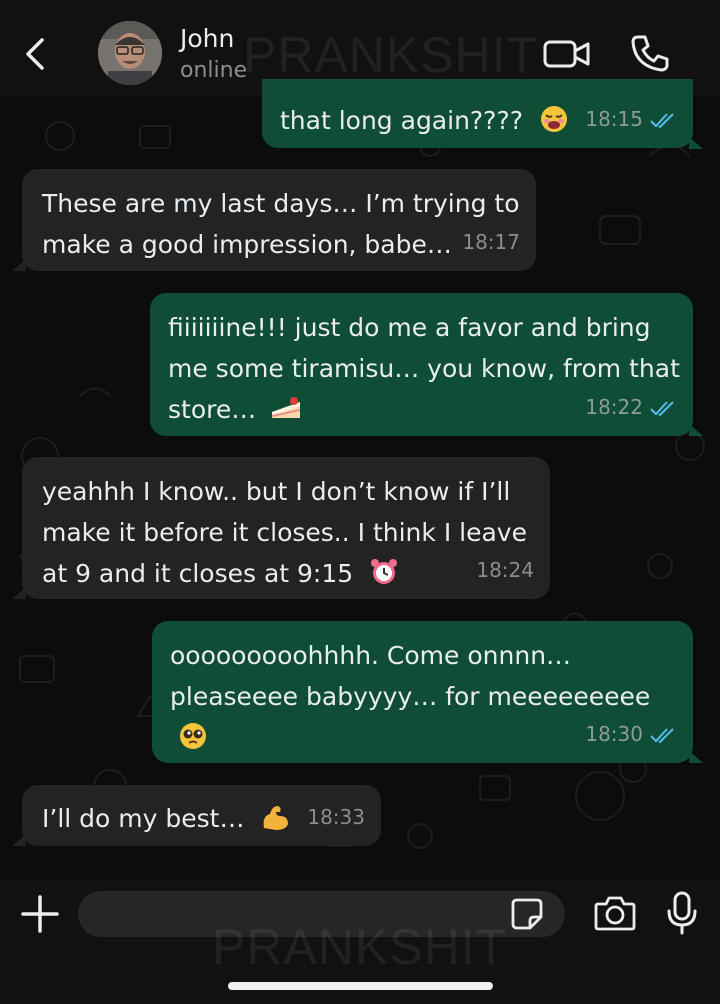  I want to click on contact-avatar, so click(130, 53).